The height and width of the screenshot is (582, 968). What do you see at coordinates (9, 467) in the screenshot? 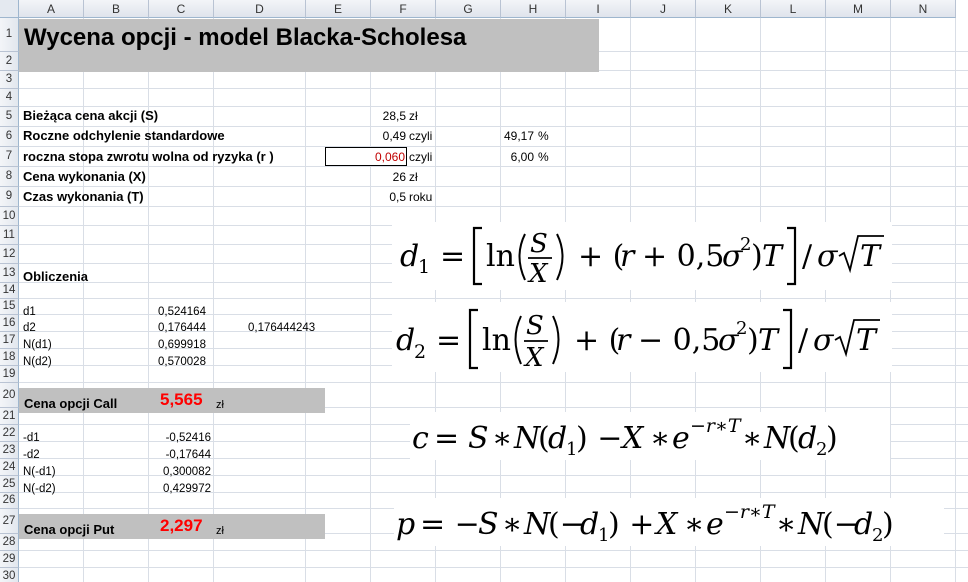
I see `row-header-24: 24` at bounding box center [9, 467].